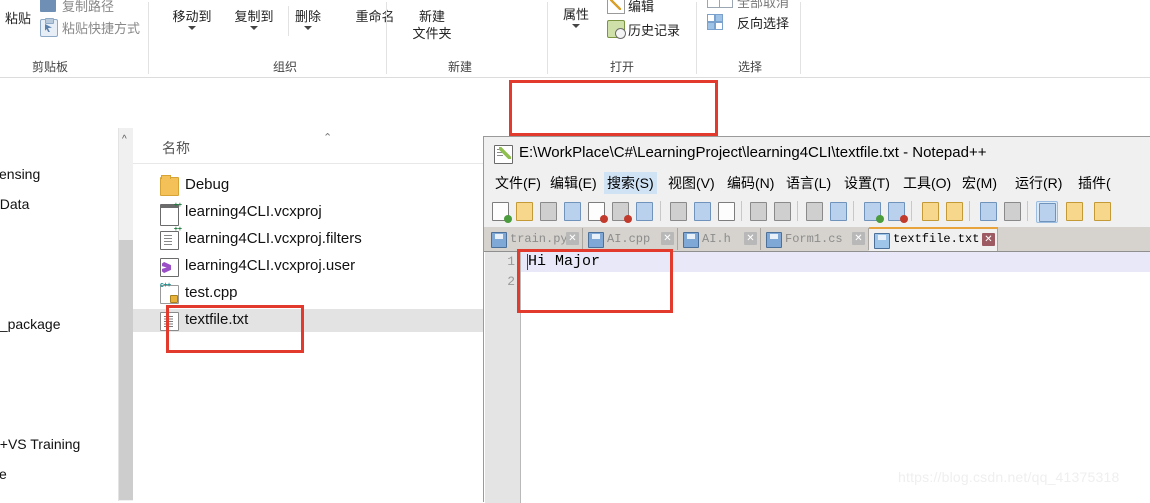  What do you see at coordinates (169, 185) in the screenshot?
I see `folder-icon` at bounding box center [169, 185].